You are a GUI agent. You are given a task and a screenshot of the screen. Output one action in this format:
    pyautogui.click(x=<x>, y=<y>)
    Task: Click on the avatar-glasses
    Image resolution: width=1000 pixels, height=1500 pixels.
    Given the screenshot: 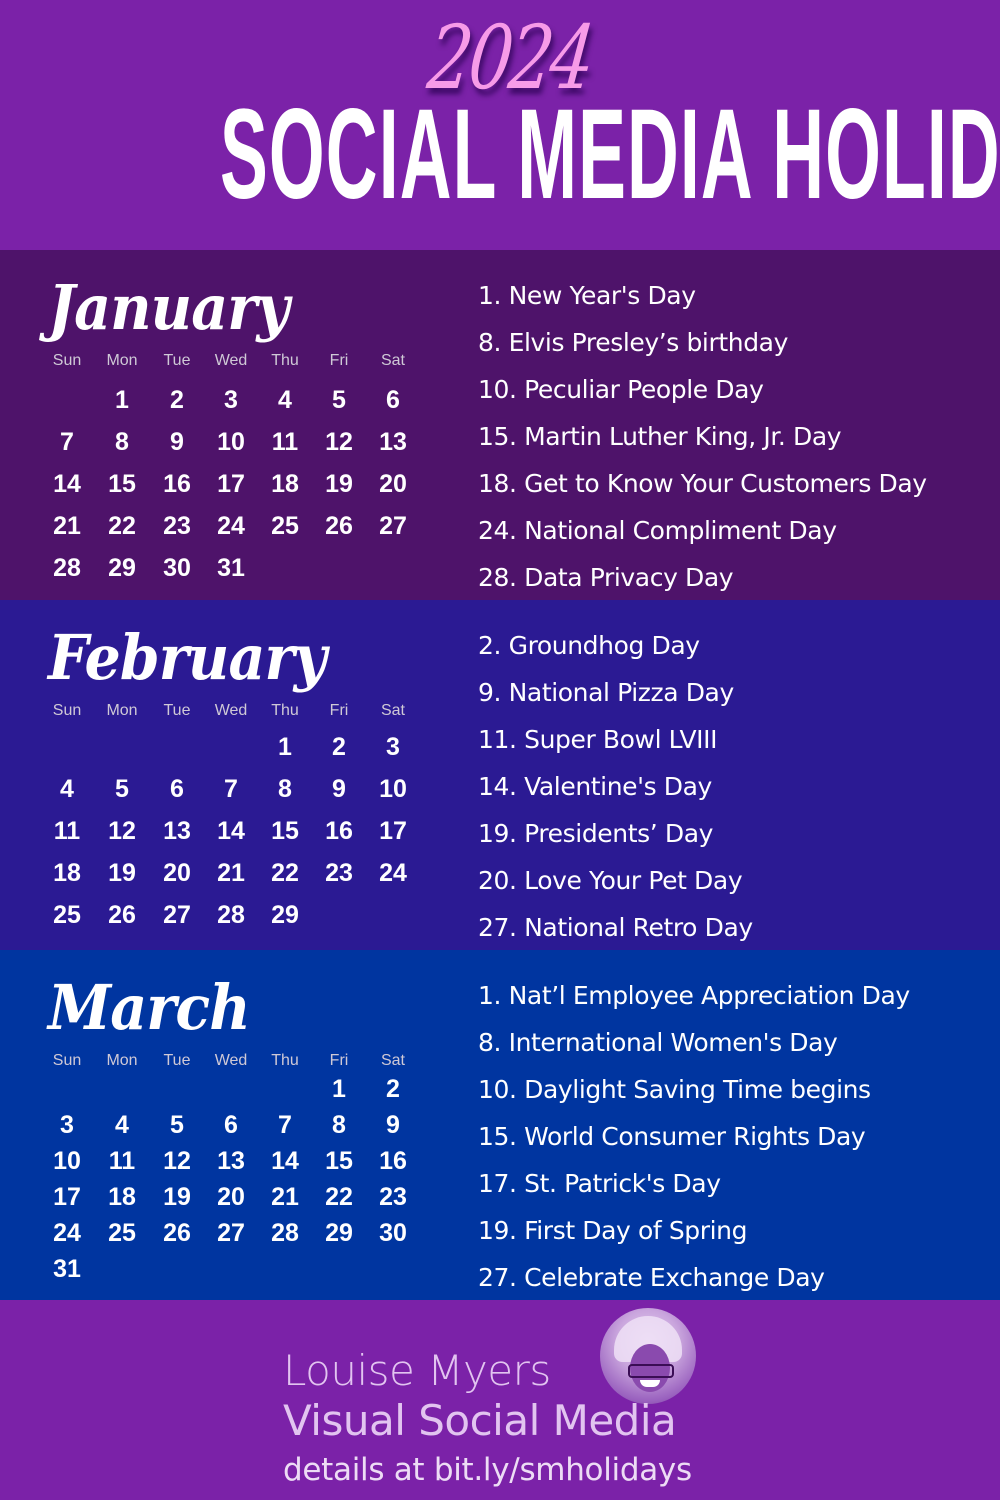 What is the action you would take?
    pyautogui.click(x=651, y=1371)
    